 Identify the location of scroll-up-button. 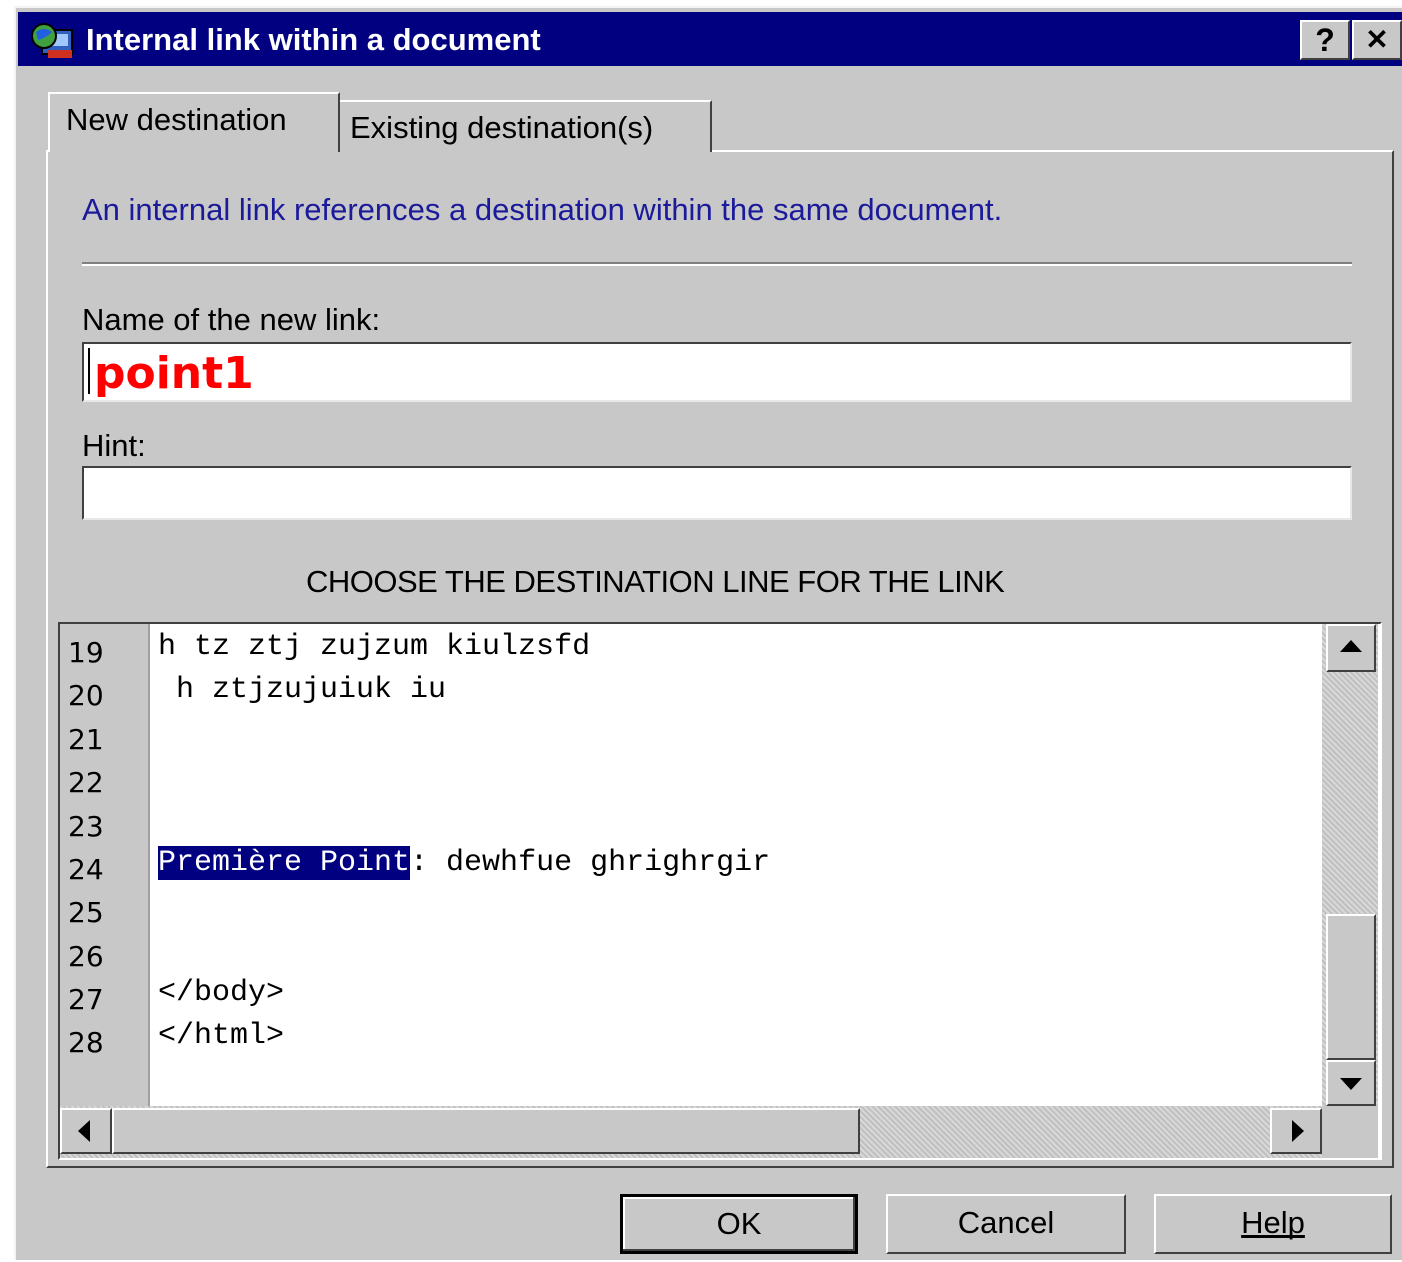
(1351, 648).